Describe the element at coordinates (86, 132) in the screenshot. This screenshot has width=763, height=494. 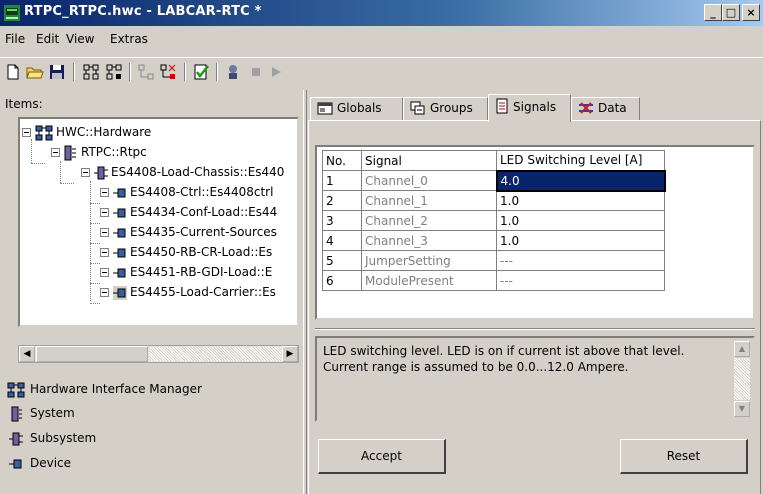
I see `tree-node-hardware: HWC::Hardware` at that location.